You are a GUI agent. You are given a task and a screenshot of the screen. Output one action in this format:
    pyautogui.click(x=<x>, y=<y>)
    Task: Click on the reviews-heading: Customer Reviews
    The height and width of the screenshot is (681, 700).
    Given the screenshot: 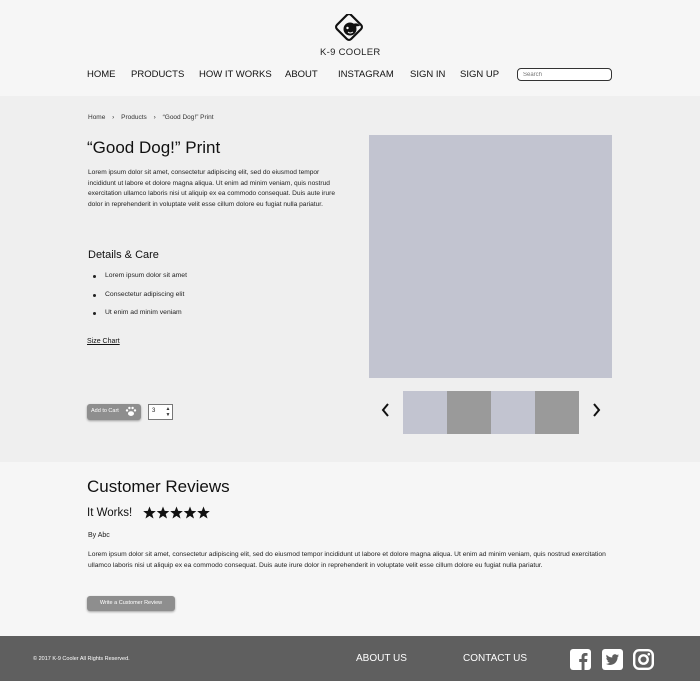 What is the action you would take?
    pyautogui.click(x=158, y=486)
    